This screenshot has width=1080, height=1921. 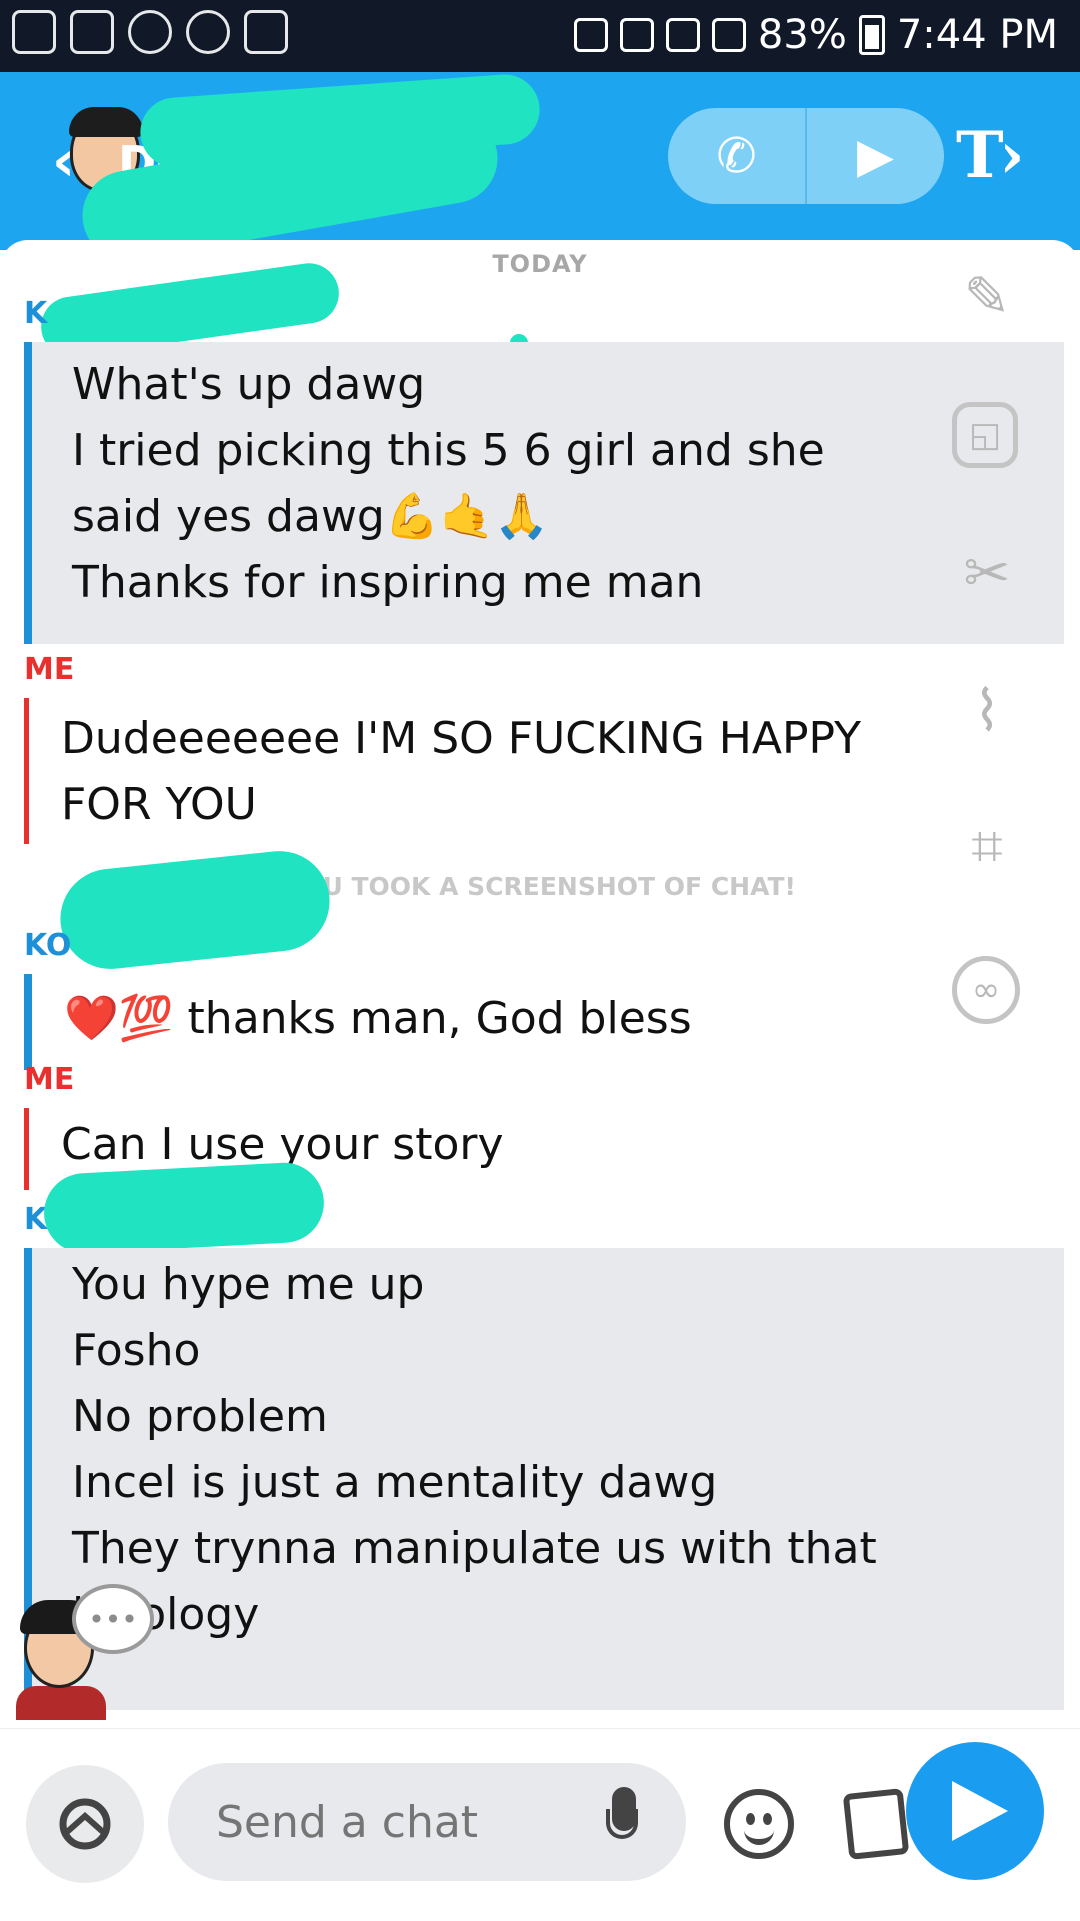 What do you see at coordinates (548, 380) in the screenshot?
I see `message-text: What's up dawg` at bounding box center [548, 380].